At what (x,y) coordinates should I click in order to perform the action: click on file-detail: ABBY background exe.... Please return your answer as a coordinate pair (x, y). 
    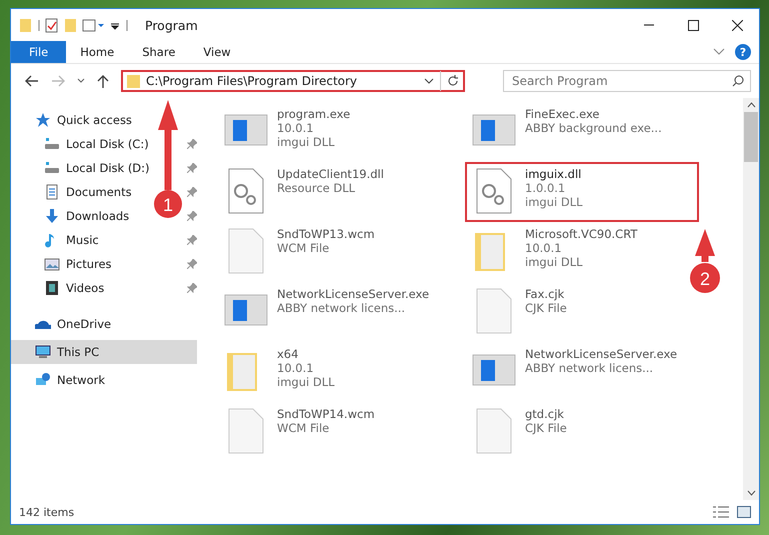
    Looking at the image, I should click on (593, 128).